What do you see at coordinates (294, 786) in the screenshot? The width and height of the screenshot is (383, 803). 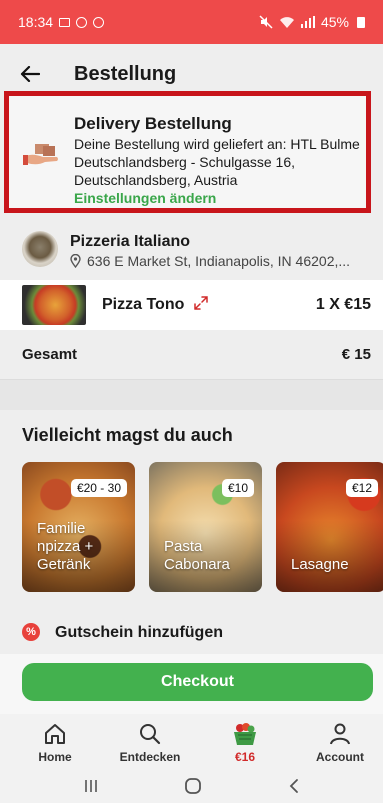 I see `back-nav-icon` at bounding box center [294, 786].